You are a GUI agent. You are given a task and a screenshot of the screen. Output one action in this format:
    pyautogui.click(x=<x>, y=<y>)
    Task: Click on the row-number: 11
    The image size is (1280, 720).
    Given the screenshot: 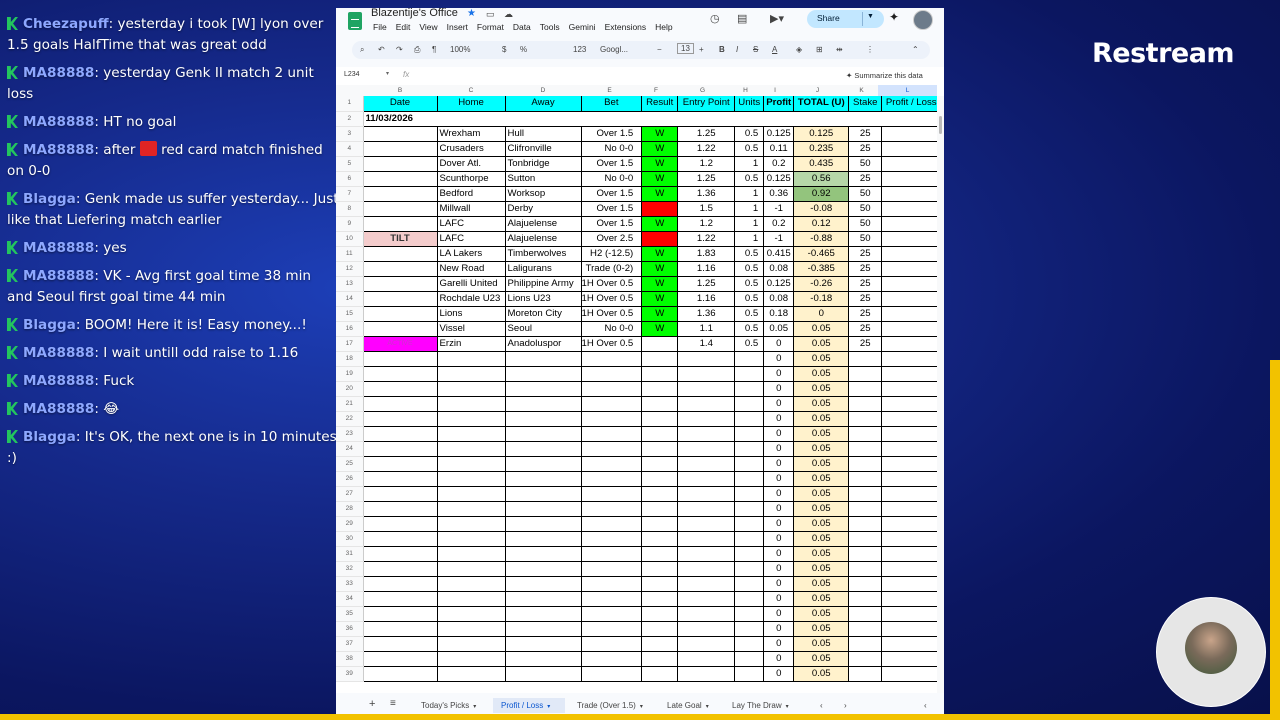 What is the action you would take?
    pyautogui.click(x=350, y=254)
    